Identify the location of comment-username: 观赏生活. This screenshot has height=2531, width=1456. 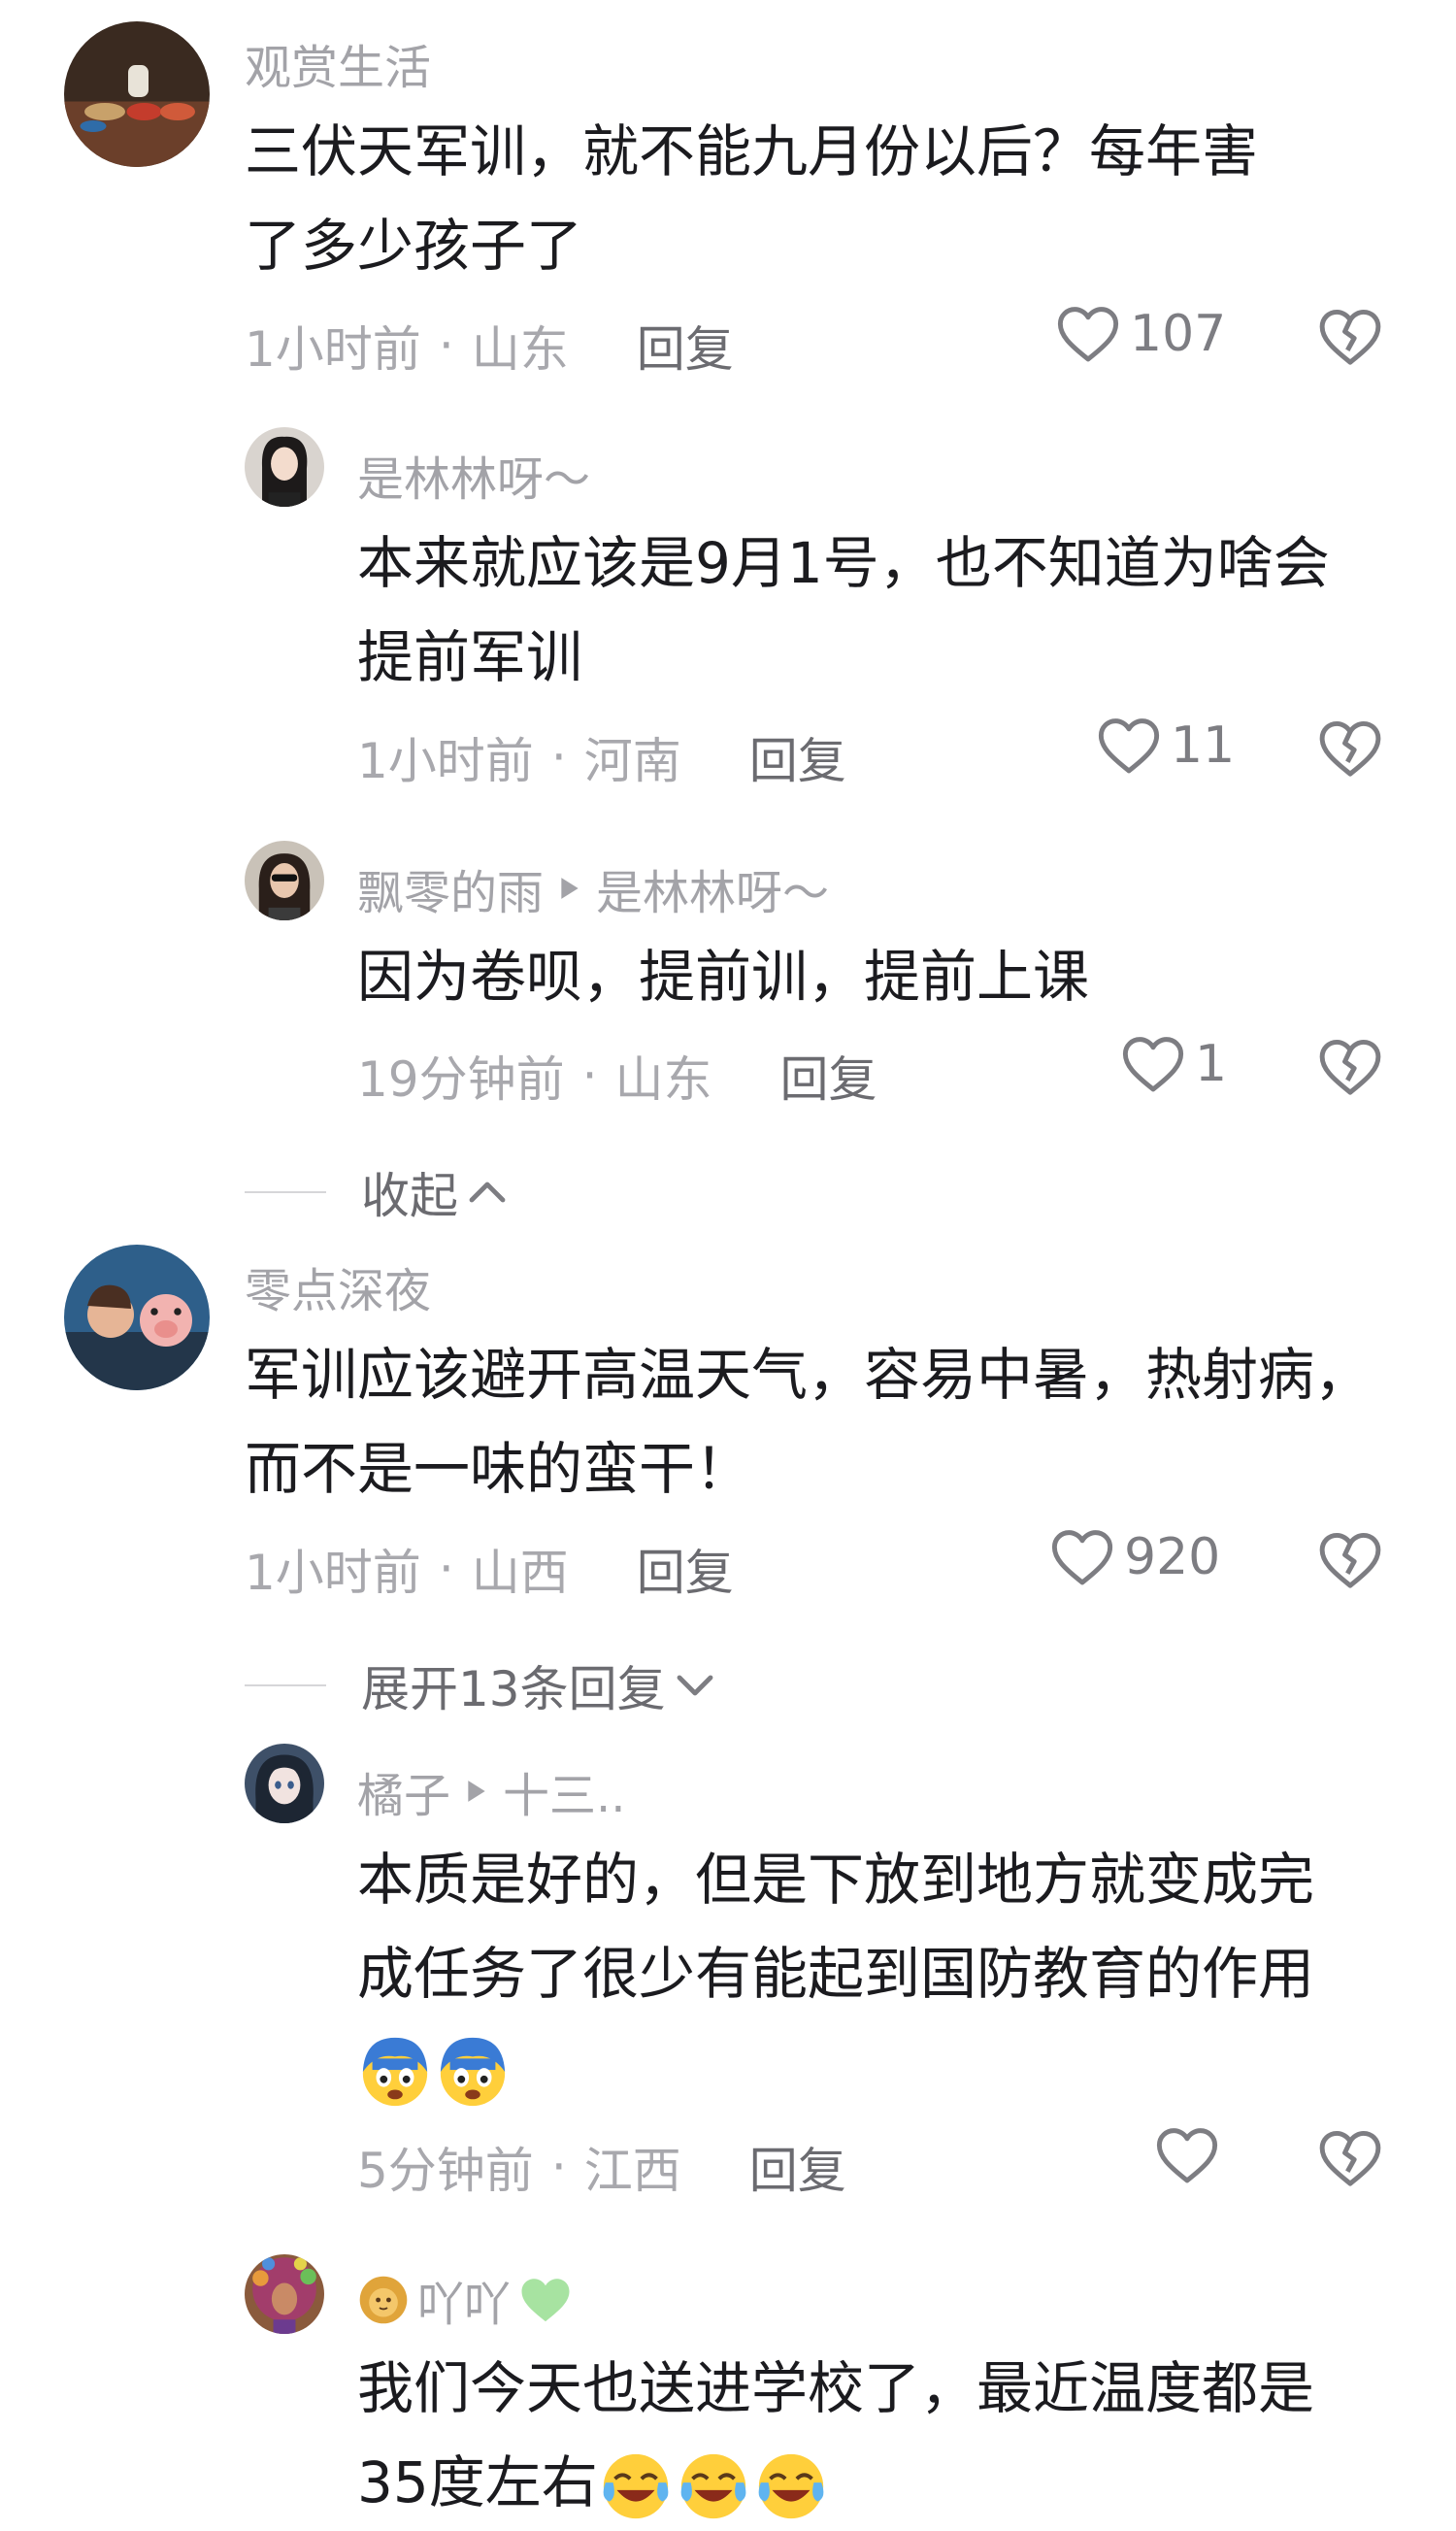
(338, 63).